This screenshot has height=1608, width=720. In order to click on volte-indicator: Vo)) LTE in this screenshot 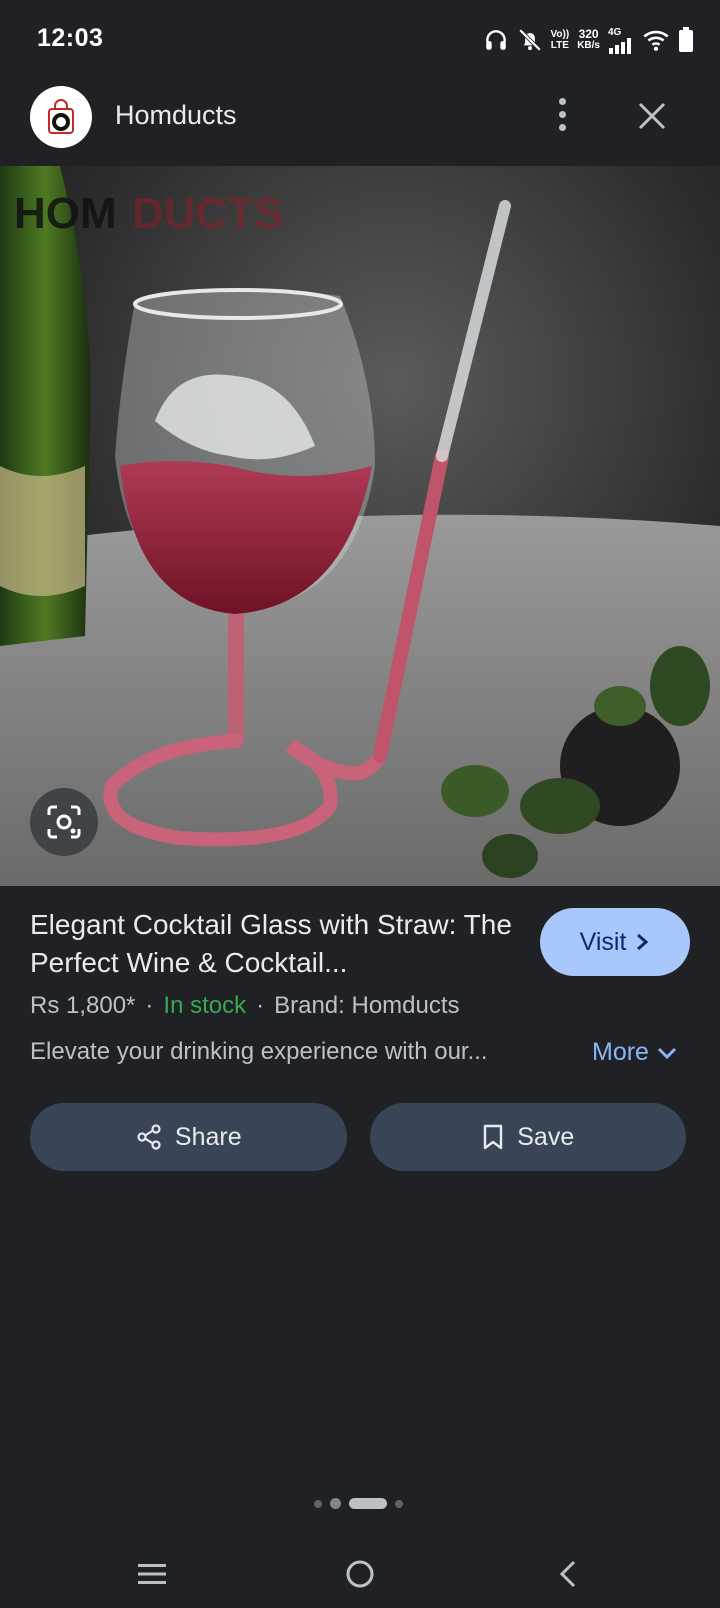, I will do `click(560, 40)`.